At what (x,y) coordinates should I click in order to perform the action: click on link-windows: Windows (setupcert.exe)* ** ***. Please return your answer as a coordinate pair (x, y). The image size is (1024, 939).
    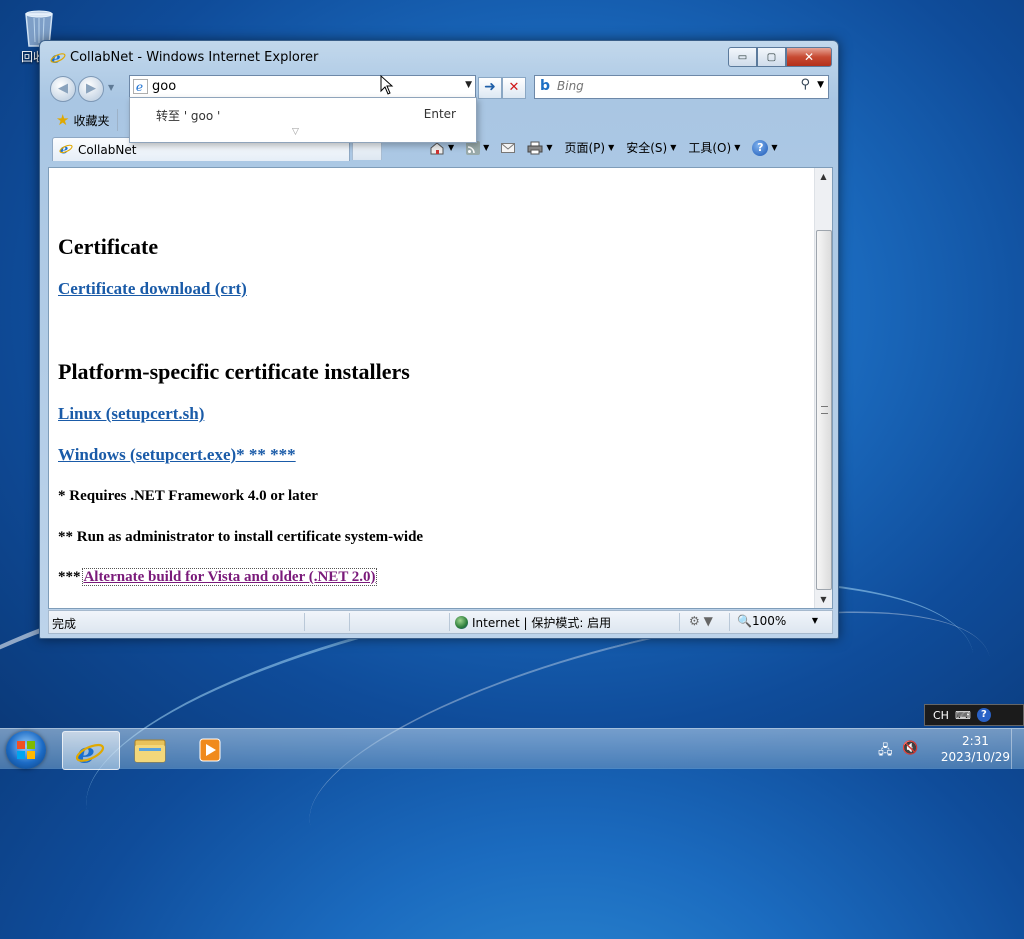
    Looking at the image, I should click on (177, 455).